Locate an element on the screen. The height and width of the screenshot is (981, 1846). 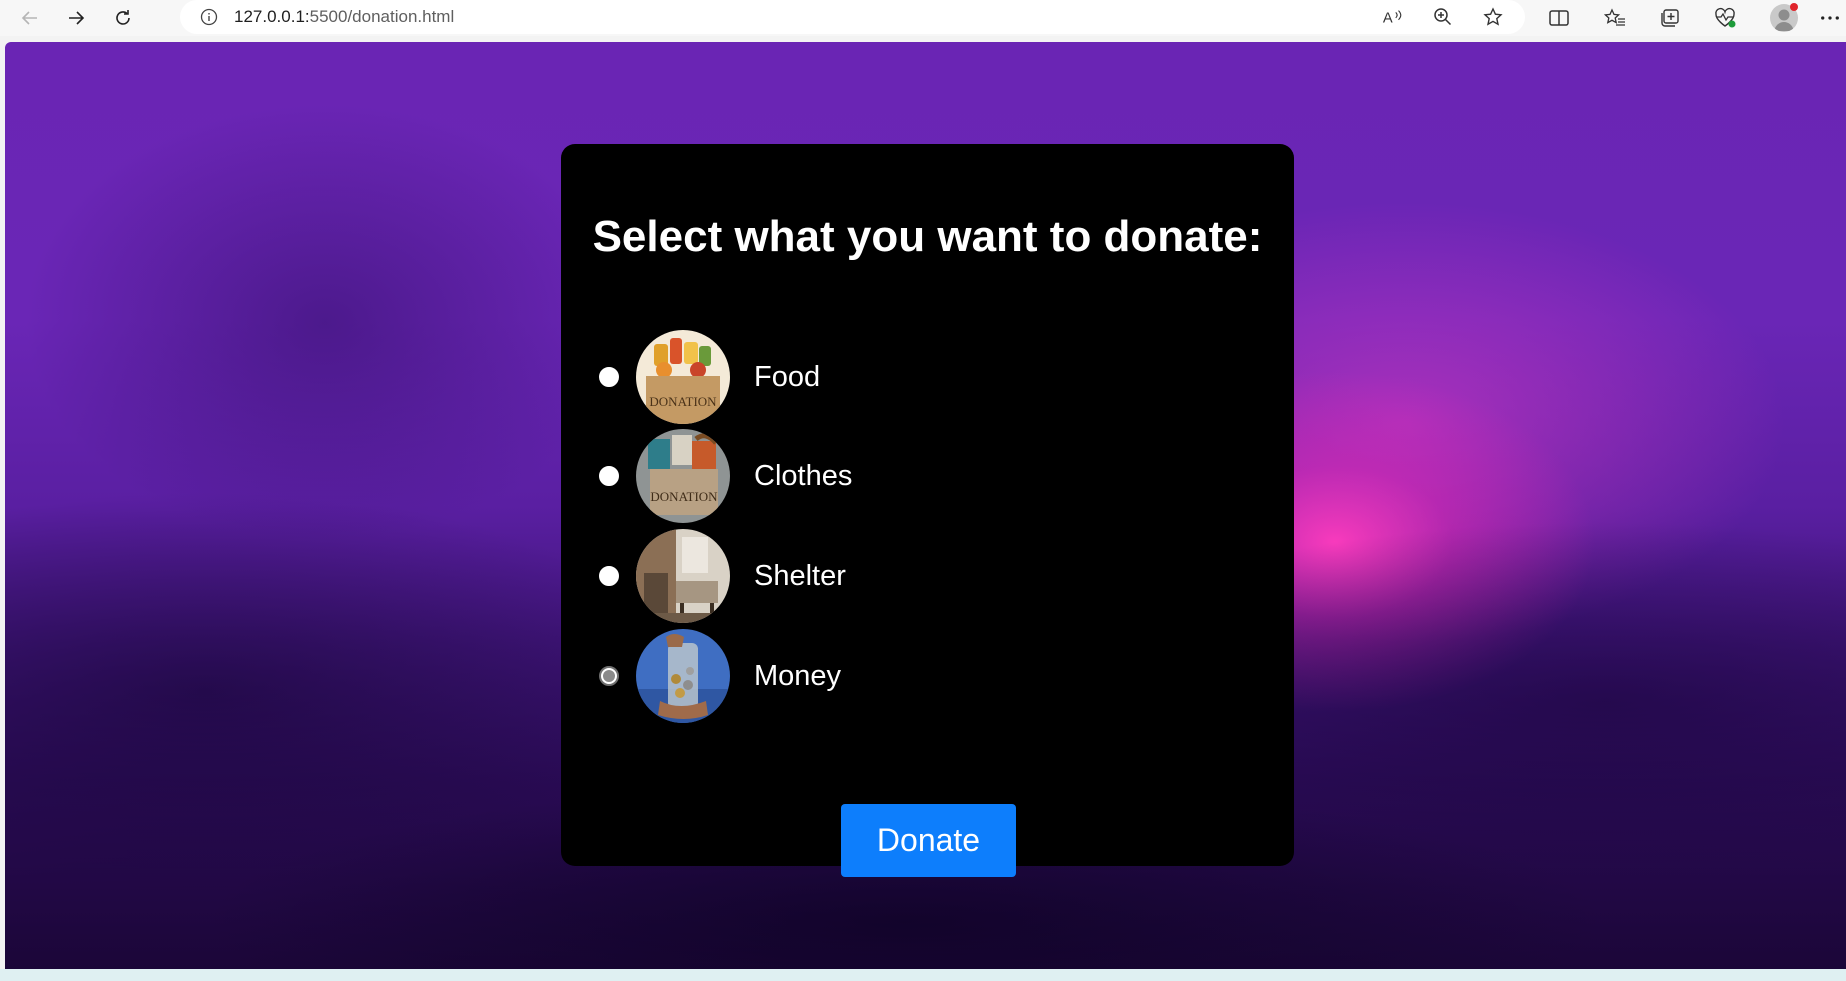
svg-text: A is located at coordinates (1388, 19).